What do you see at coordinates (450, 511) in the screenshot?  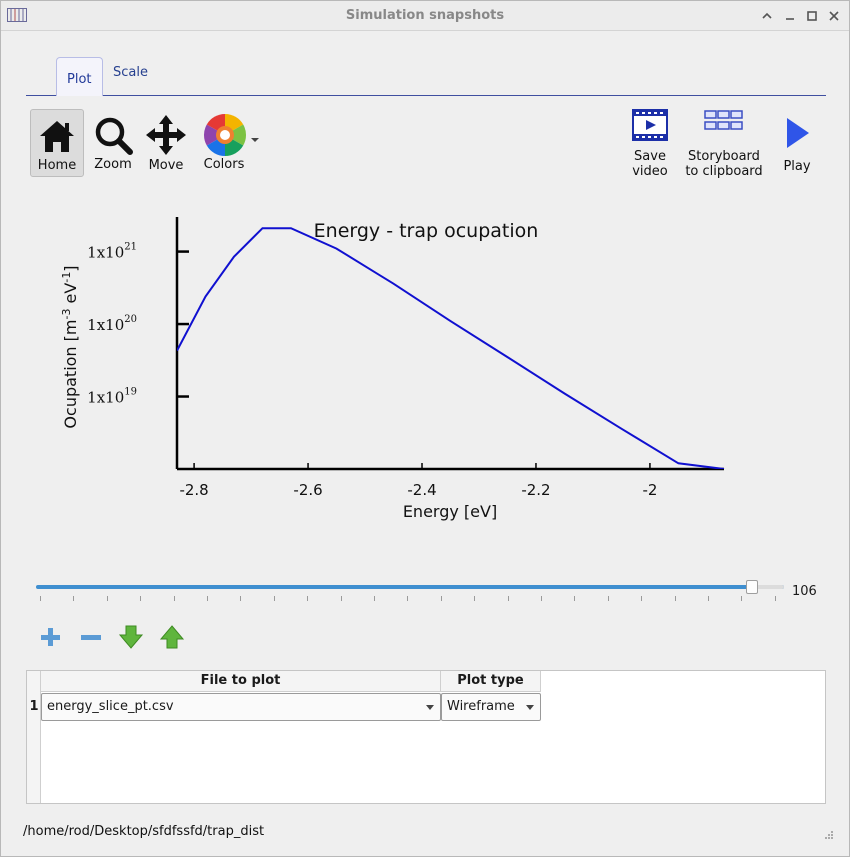 I see `x-axis-label: Energy [eV]` at bounding box center [450, 511].